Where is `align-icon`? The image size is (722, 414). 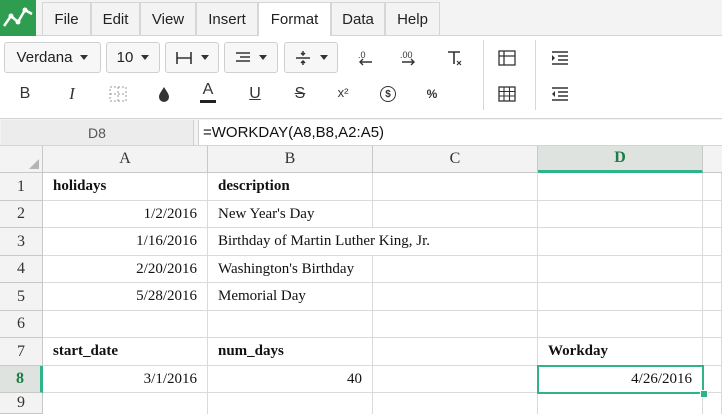
align-icon is located at coordinates (243, 56).